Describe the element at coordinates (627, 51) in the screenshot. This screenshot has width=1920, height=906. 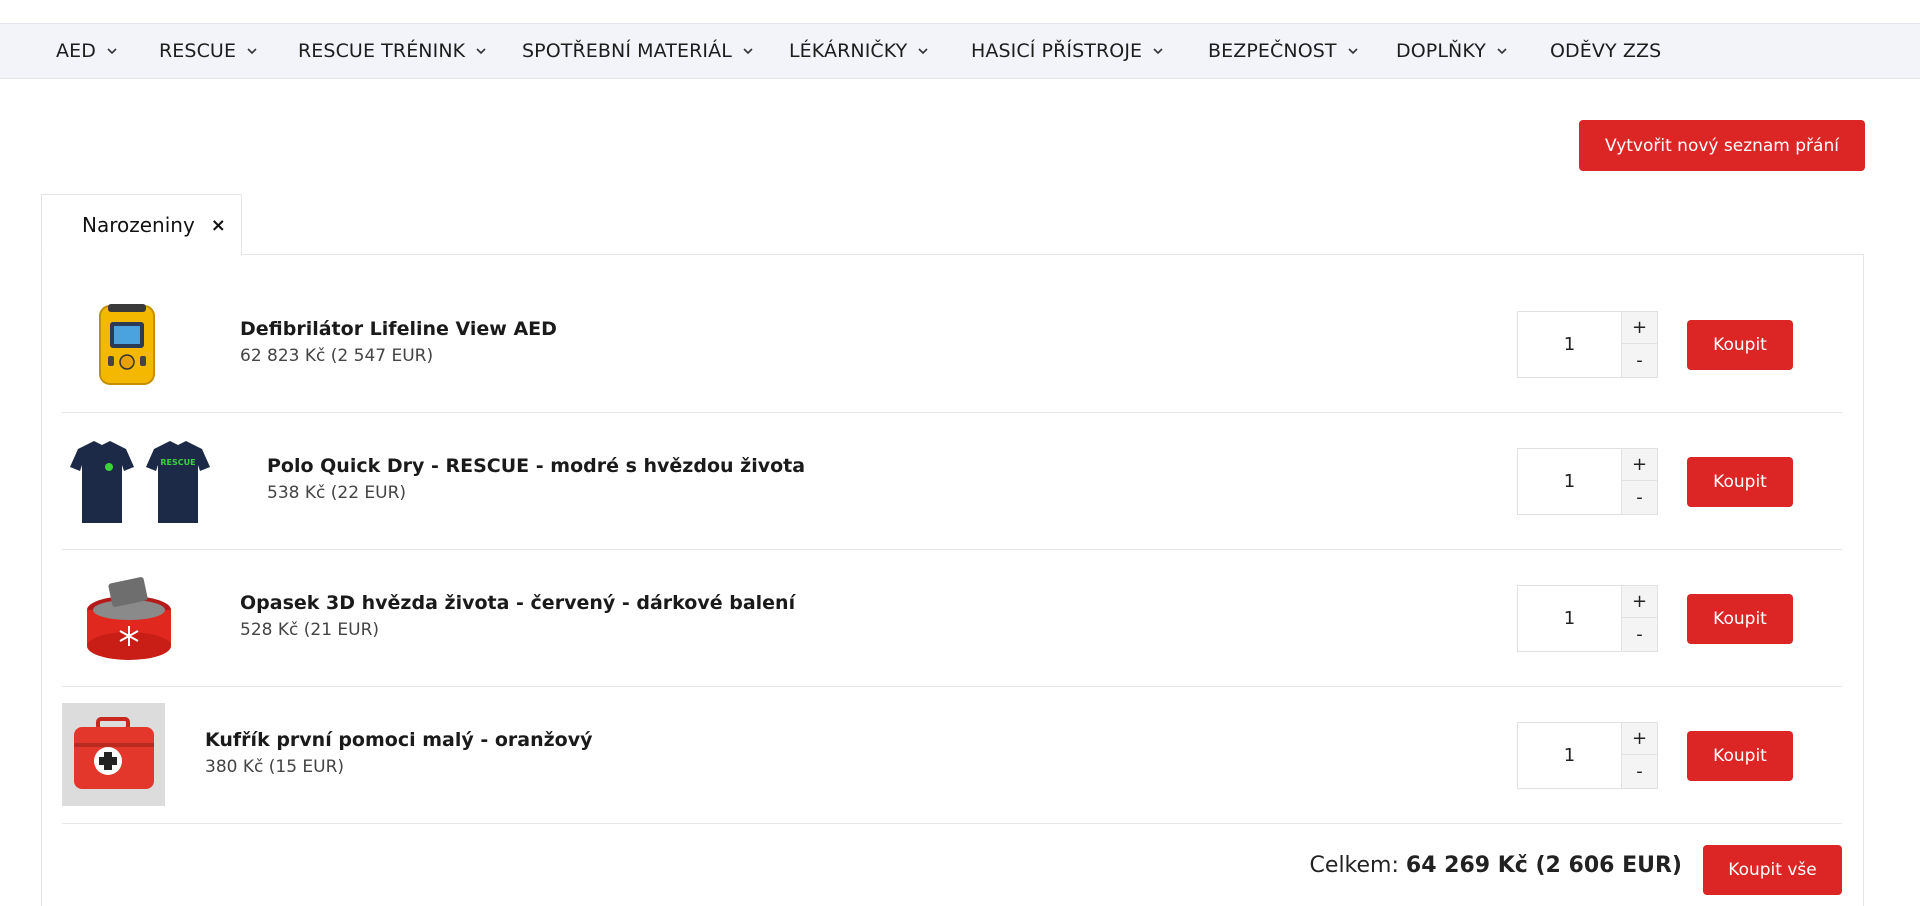
I see `nav-item-label: SPOTŘEBNÍ MATERIÁL` at that location.